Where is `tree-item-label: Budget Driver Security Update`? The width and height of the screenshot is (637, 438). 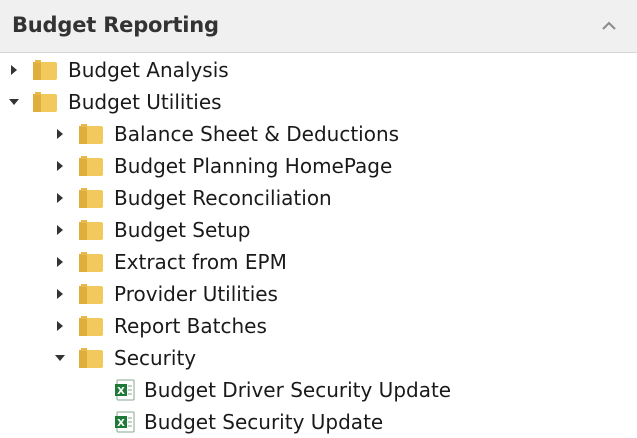
tree-item-label: Budget Driver Security Update is located at coordinates (298, 390).